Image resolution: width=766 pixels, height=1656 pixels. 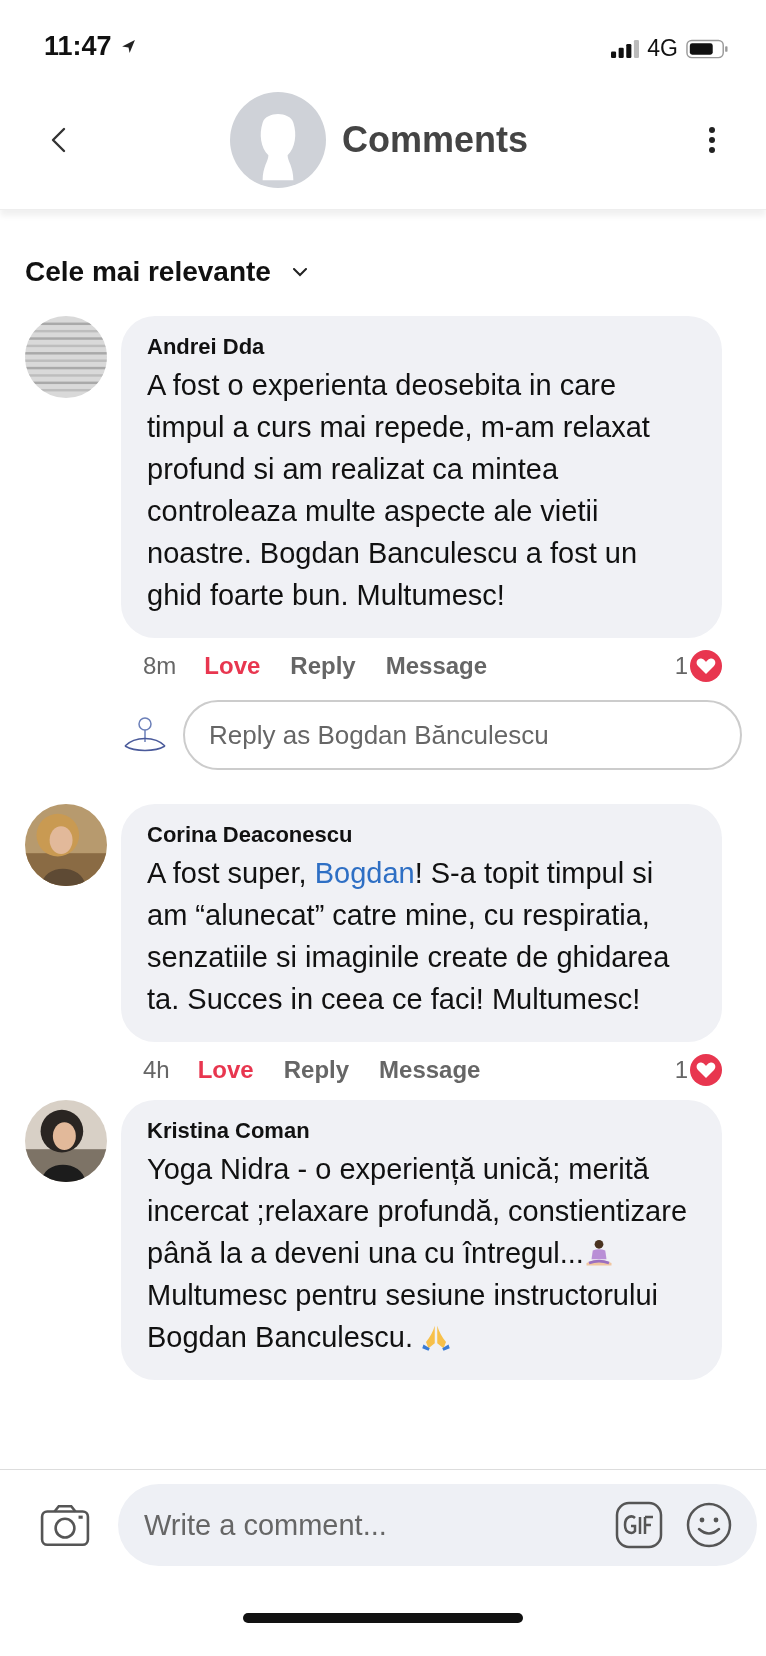 I want to click on comment-time: 8m, so click(x=160, y=666).